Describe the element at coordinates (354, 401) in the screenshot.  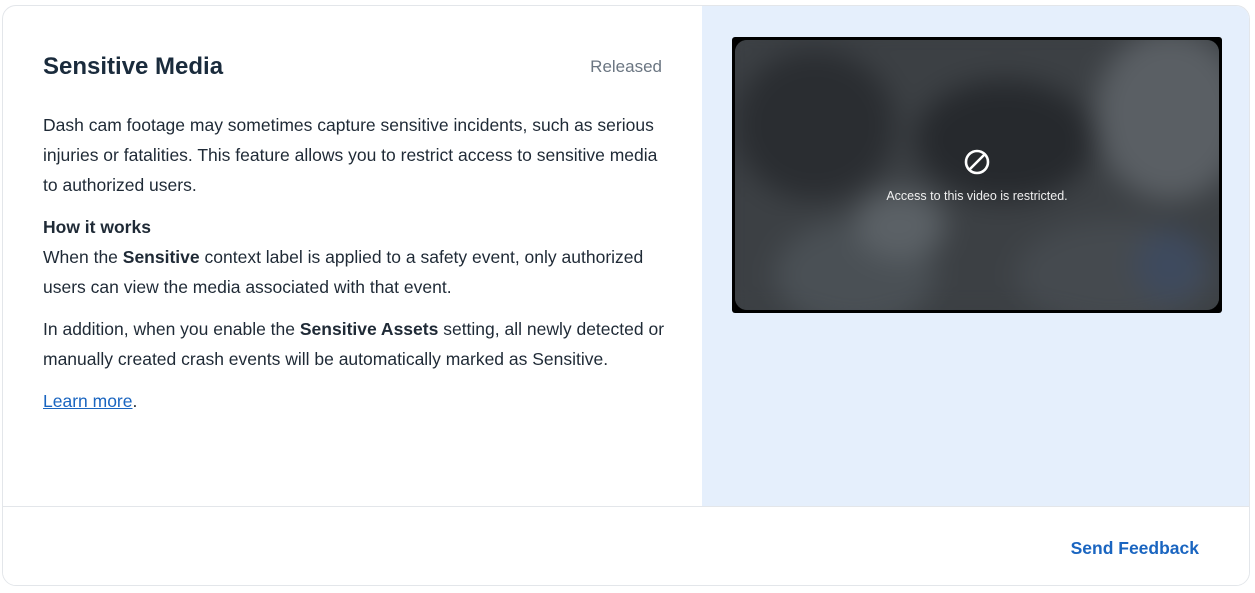
I see `learn-more-line: Learn more.` at that location.